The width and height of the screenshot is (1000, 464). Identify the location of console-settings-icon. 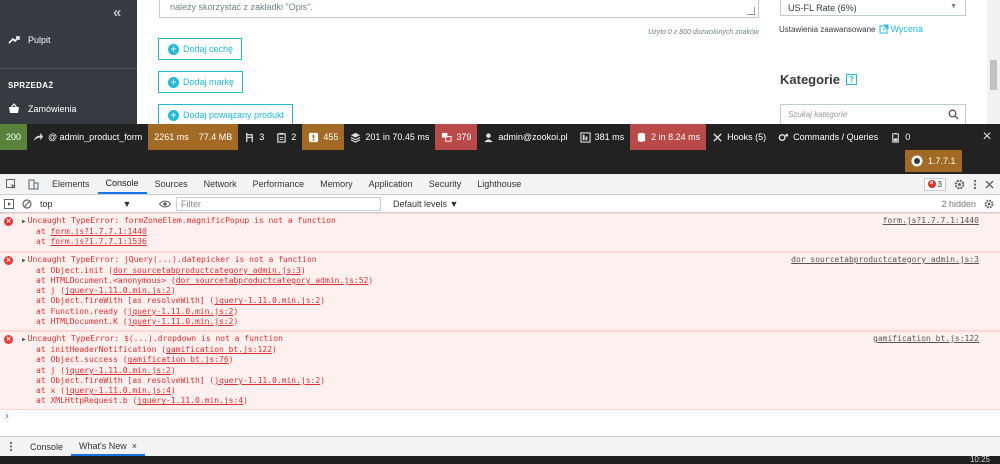
(989, 204).